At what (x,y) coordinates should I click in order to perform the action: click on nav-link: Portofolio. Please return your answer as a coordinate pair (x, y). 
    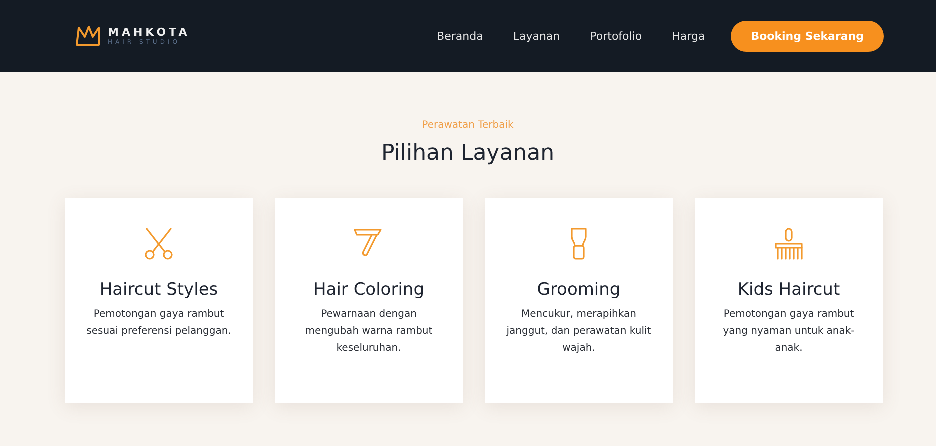
    Looking at the image, I should click on (616, 36).